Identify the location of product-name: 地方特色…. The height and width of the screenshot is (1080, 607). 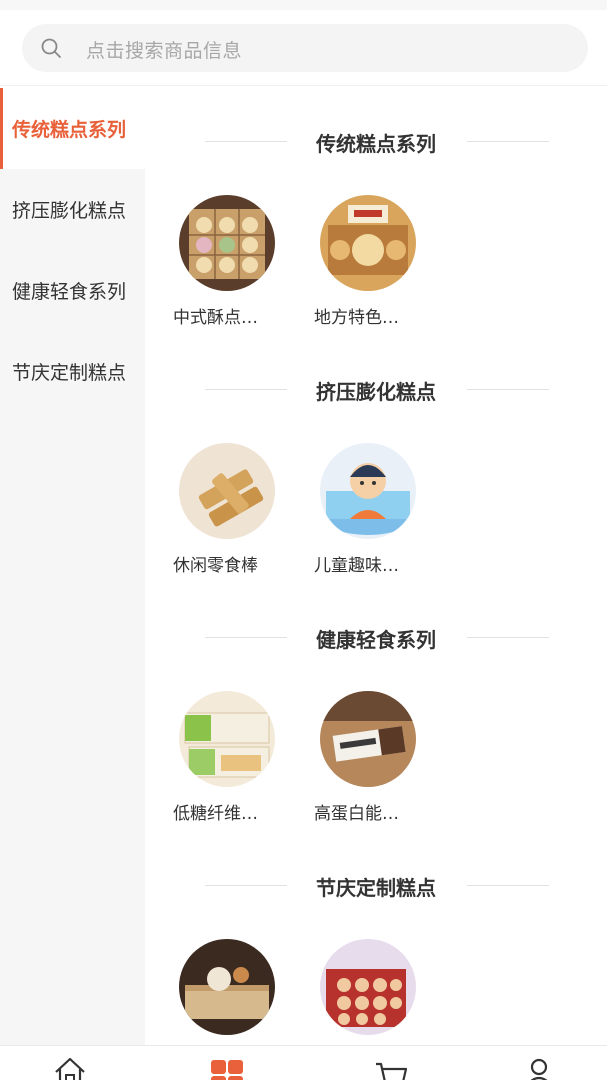
(356, 318).